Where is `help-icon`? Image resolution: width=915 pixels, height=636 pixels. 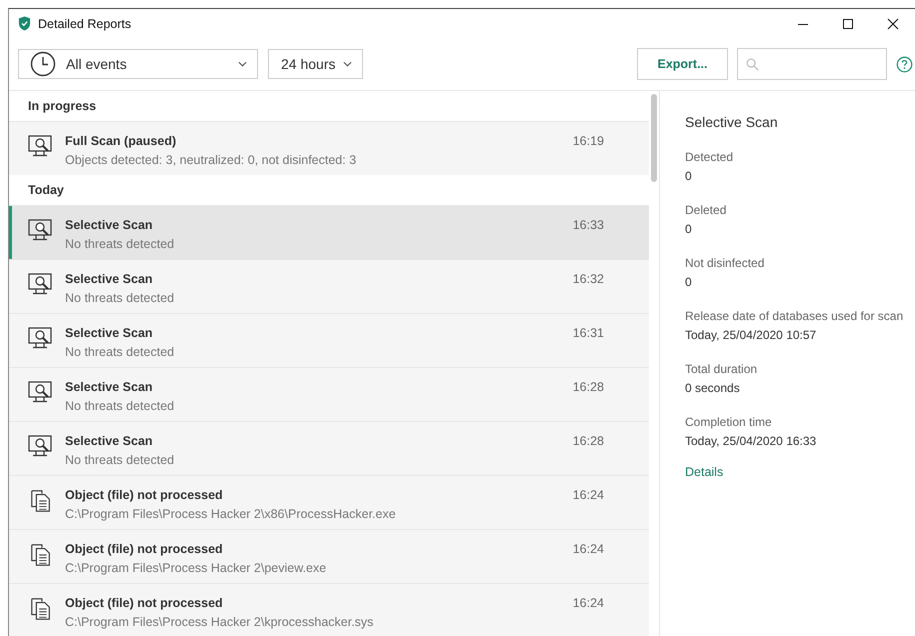
help-icon is located at coordinates (904, 64).